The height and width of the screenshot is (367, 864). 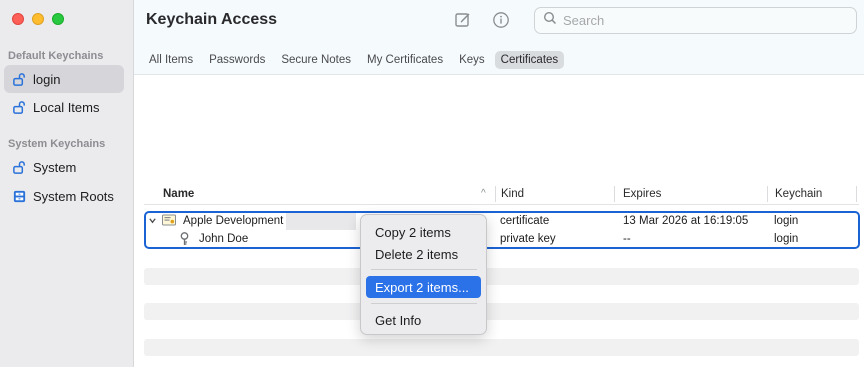 What do you see at coordinates (529, 59) in the screenshot?
I see `tab-certificates: Certificates` at bounding box center [529, 59].